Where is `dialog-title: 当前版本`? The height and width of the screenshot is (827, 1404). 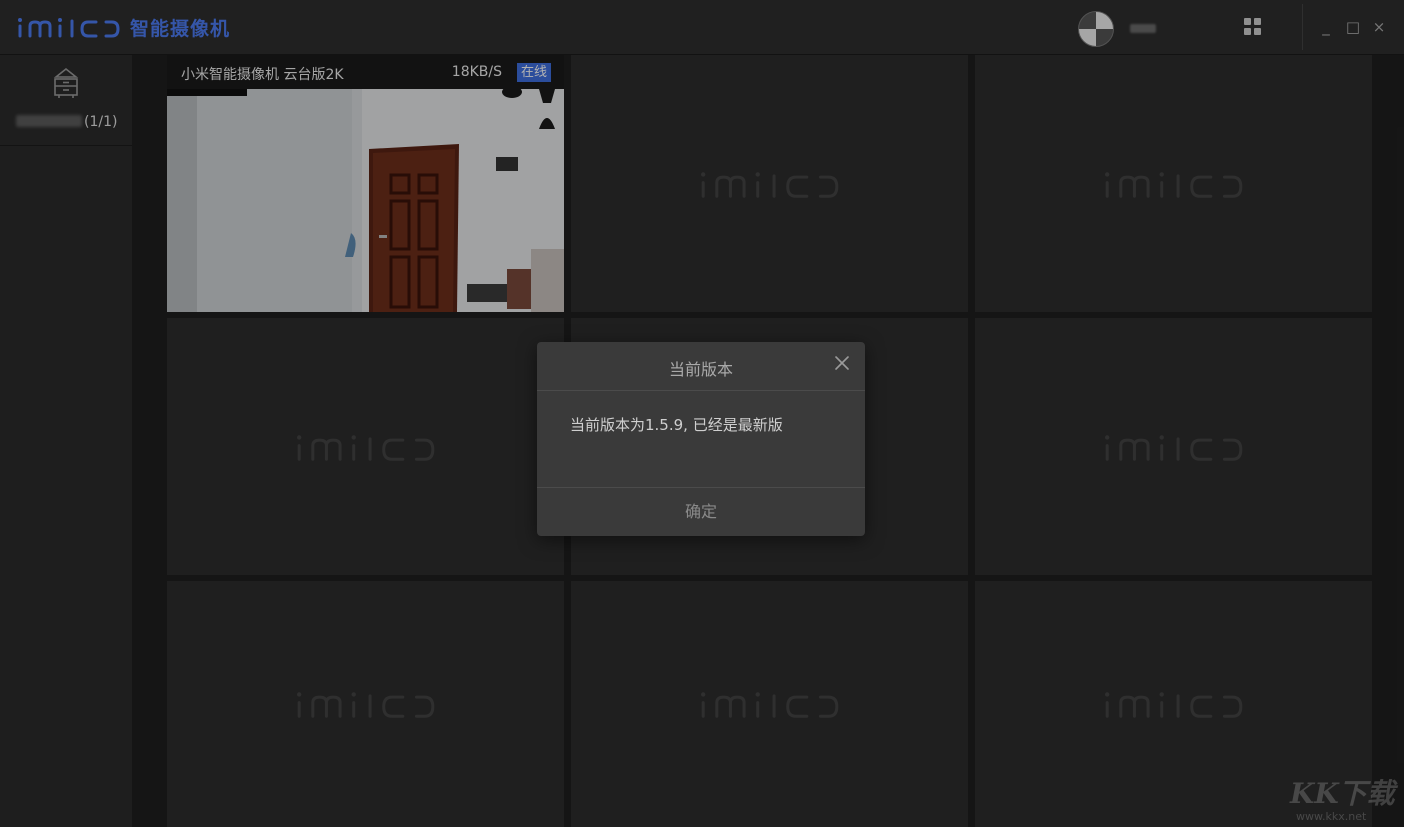
dialog-title: 当前版本 is located at coordinates (700, 369).